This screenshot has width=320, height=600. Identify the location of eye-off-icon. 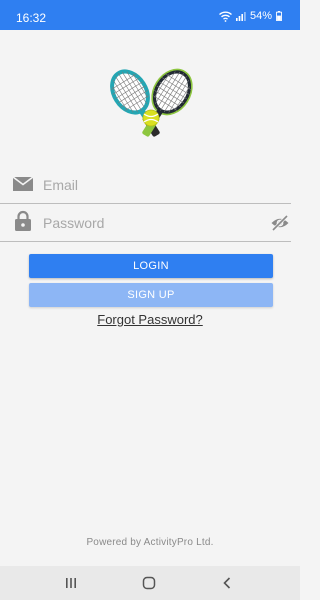
(280, 223).